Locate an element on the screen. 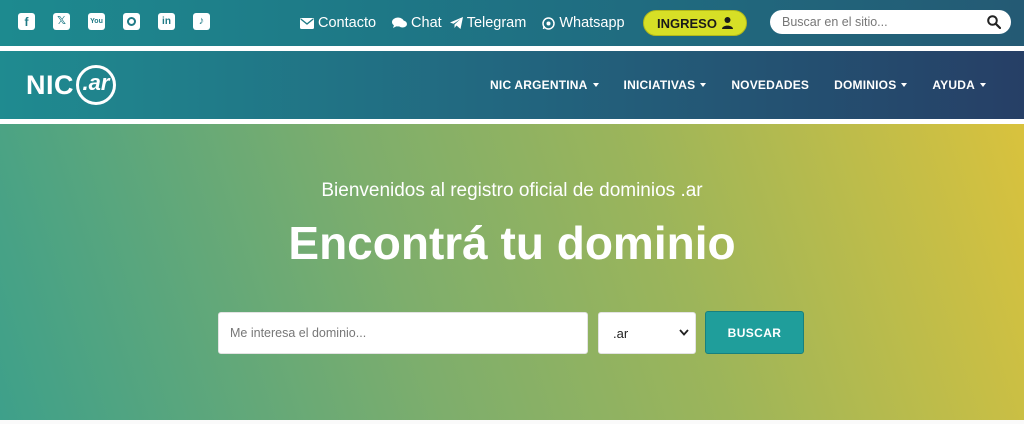 The image size is (1024, 424). top-links: Contacto Chat Telegram Whatsapp is located at coordinates (470, 23).